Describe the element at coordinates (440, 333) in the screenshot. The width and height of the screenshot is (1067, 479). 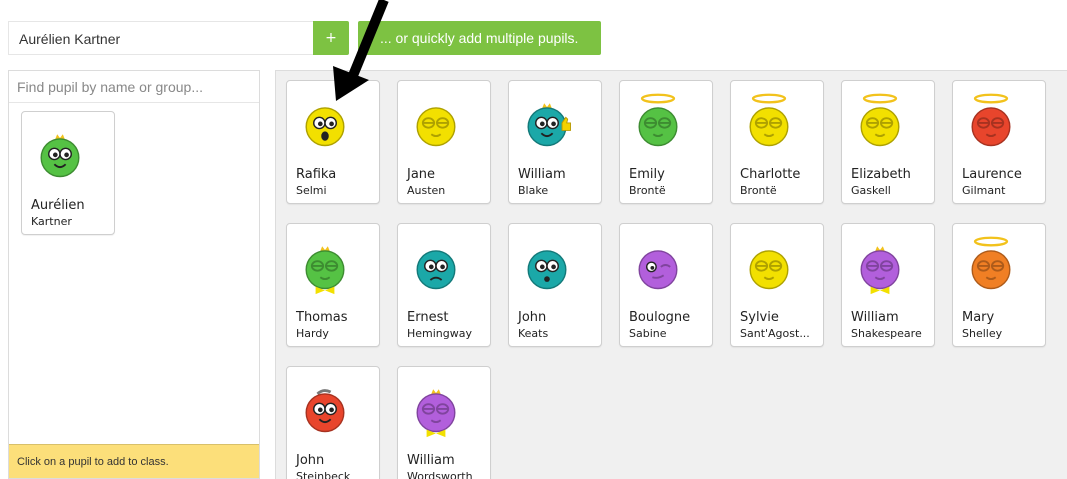
I see `pupil-last-name: Hemingway` at that location.